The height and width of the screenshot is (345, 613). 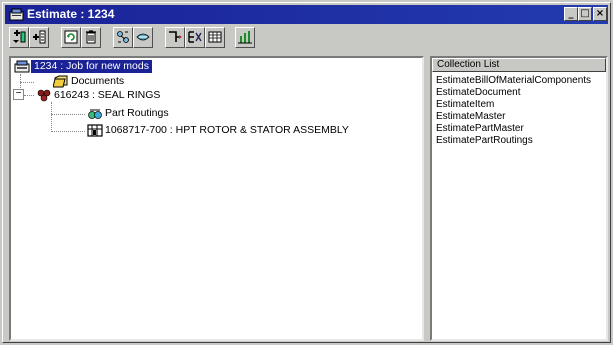 What do you see at coordinates (519, 65) in the screenshot?
I see `collection-list-header: Collection List` at bounding box center [519, 65].